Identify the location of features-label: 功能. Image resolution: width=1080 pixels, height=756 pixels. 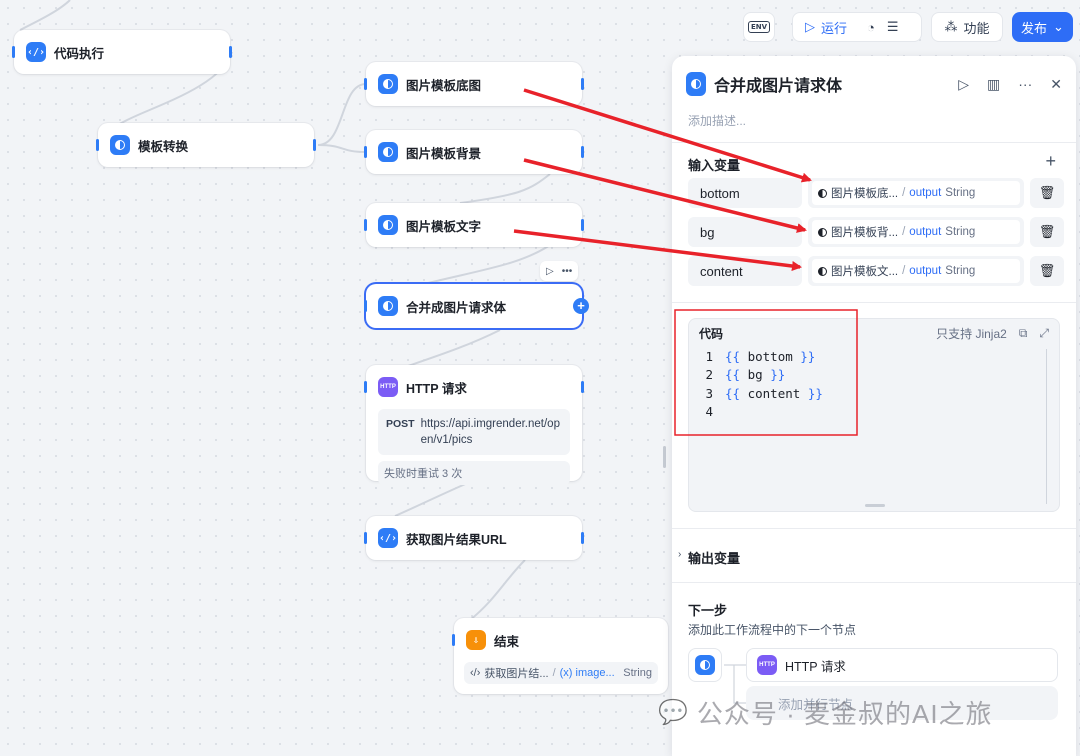
(976, 28).